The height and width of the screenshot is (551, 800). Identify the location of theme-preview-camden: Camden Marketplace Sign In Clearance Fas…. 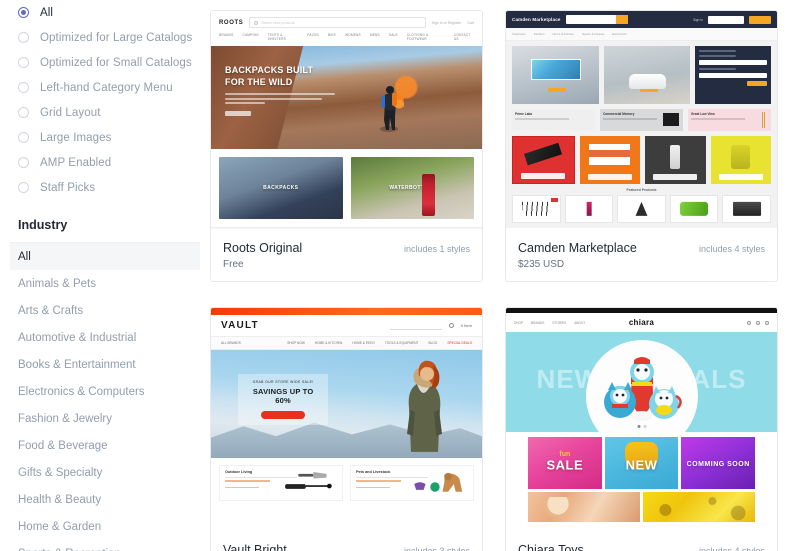
(641, 120).